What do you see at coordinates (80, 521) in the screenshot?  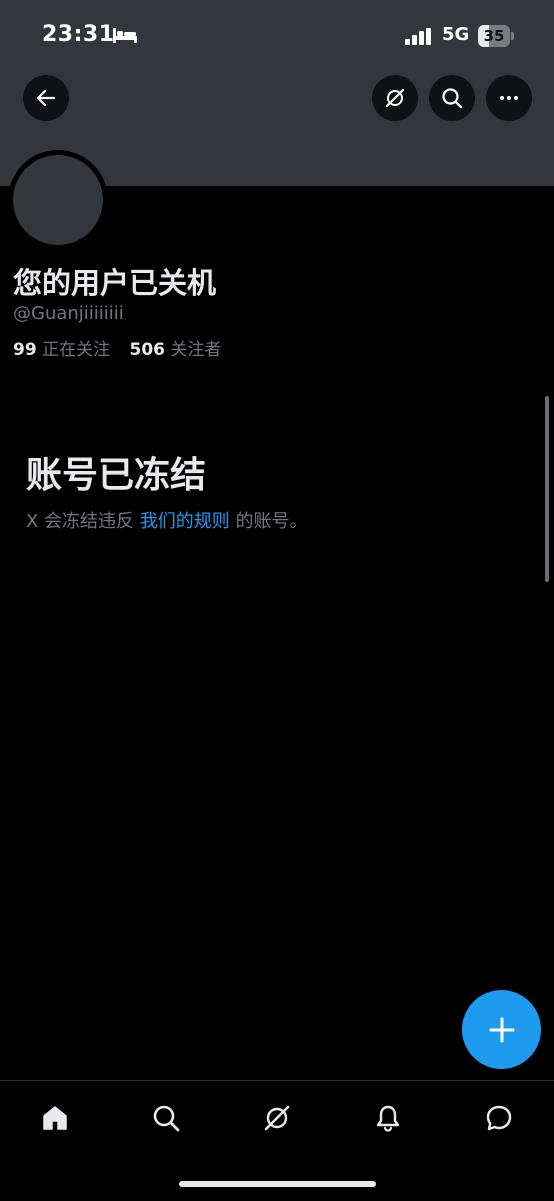 I see `frozen-desc-prefix: X 会冻结违反` at bounding box center [80, 521].